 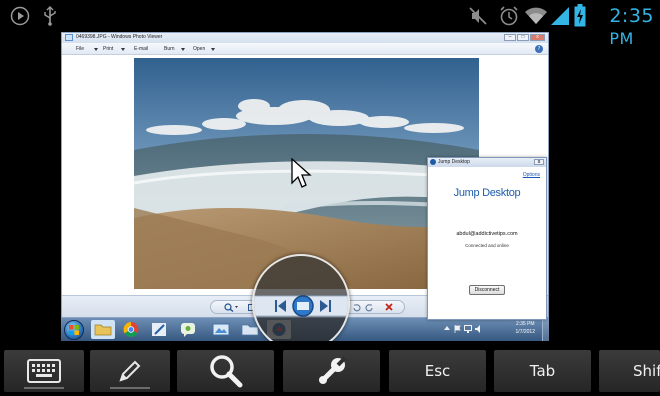 I want to click on jump-desktop-logo: Jump Desktop, so click(x=487, y=193).